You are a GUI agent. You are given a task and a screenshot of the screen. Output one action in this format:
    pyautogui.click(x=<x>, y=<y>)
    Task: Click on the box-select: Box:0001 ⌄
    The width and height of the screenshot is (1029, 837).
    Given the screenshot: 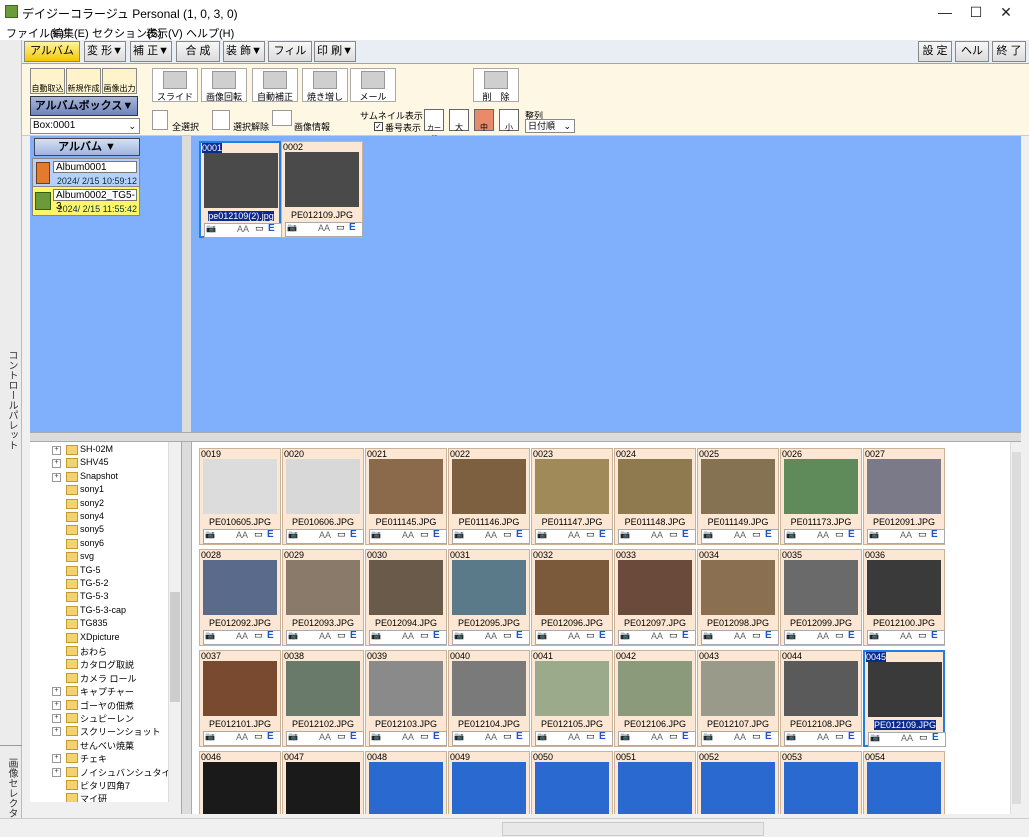 What is the action you would take?
    pyautogui.click(x=85, y=126)
    